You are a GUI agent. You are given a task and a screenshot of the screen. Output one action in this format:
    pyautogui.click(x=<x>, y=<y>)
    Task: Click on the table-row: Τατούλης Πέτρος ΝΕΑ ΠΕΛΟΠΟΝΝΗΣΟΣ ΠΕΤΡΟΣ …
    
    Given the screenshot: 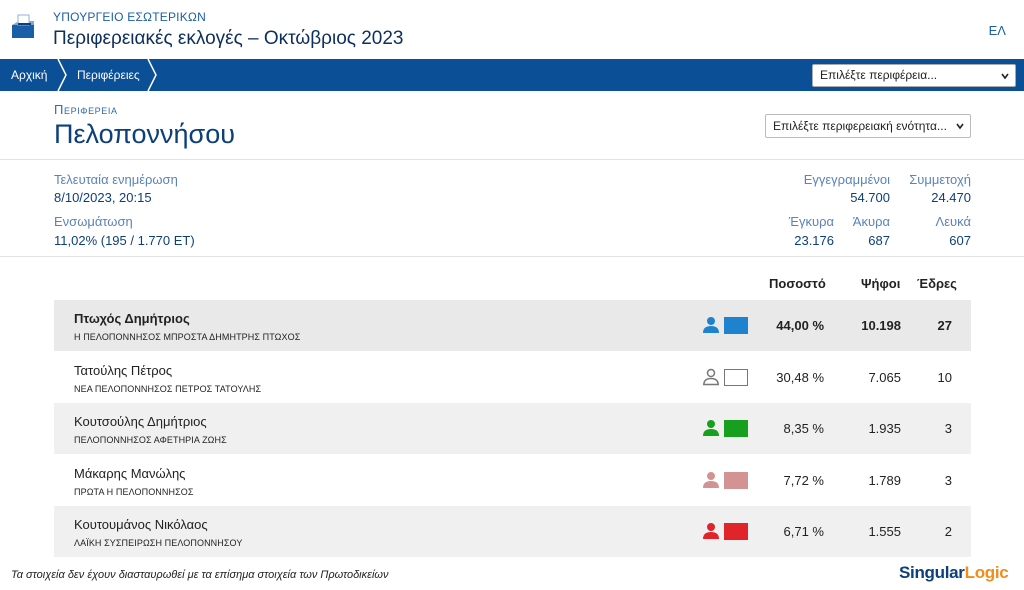 What is the action you would take?
    pyautogui.click(x=512, y=377)
    